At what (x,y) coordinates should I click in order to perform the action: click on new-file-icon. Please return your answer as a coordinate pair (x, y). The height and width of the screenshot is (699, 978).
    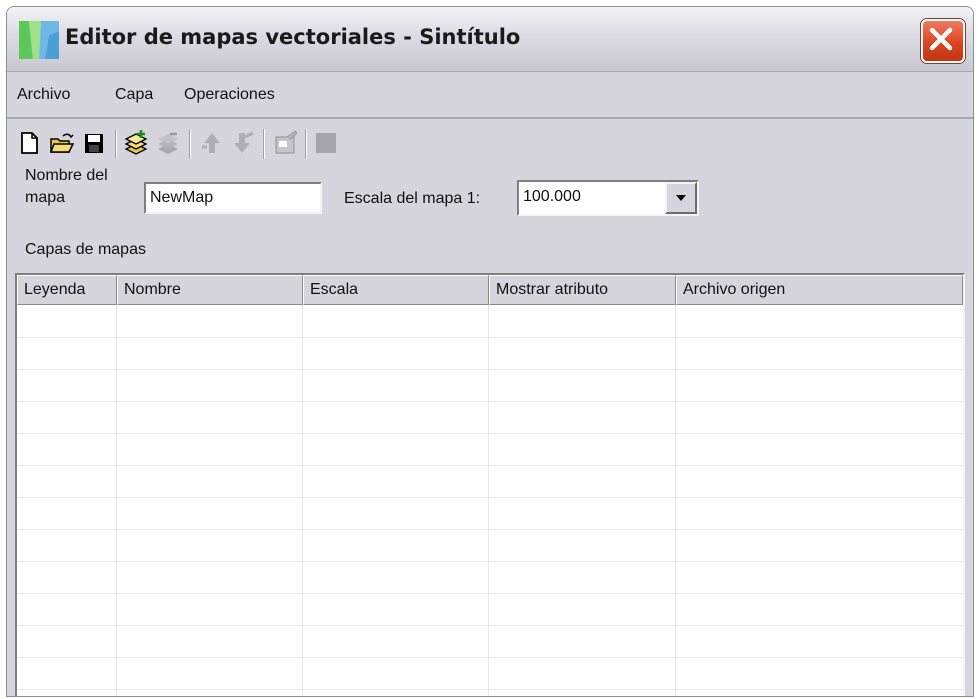
    Looking at the image, I should click on (30, 143).